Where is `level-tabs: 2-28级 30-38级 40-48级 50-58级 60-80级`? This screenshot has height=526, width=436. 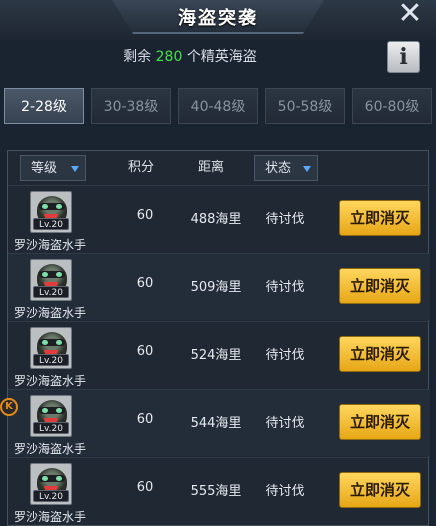 level-tabs: 2-28级 30-38级 40-48级 50-58级 60-80级 is located at coordinates (218, 106).